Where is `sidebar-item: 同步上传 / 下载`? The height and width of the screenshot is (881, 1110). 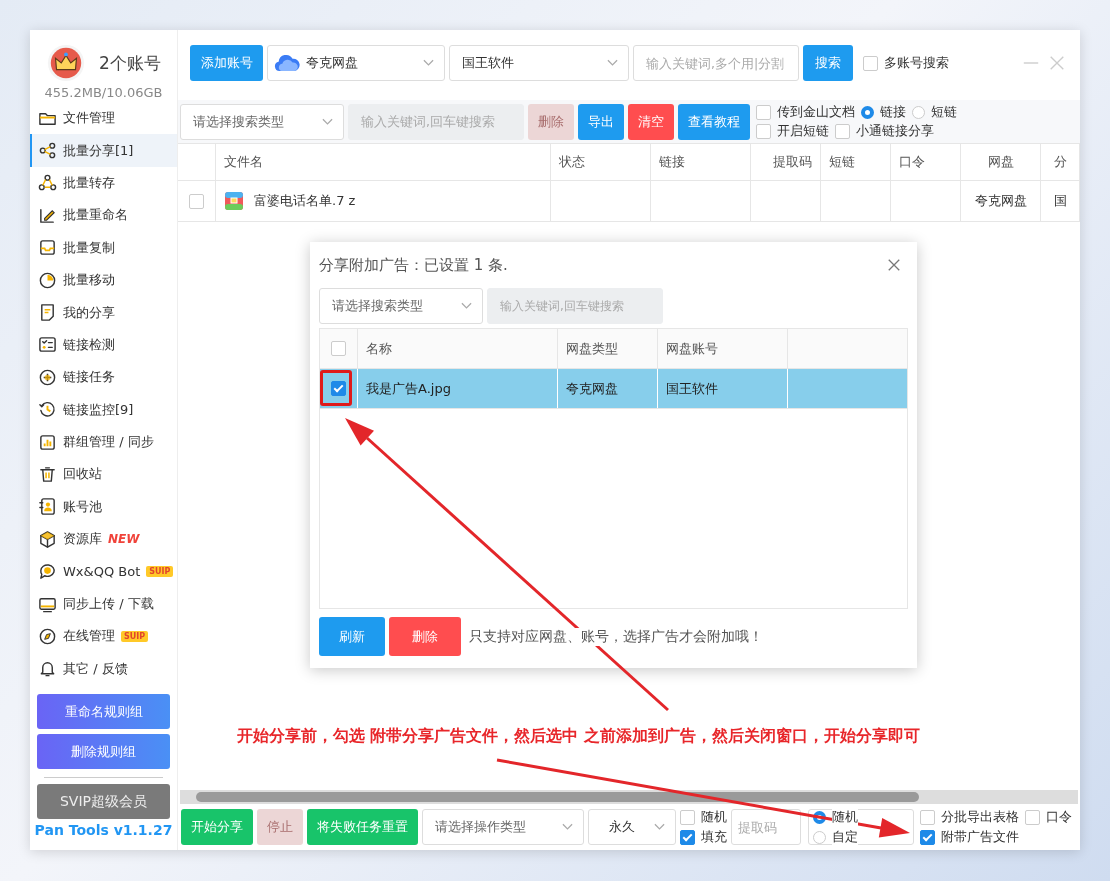 sidebar-item: 同步上传 / 下载 is located at coordinates (103, 604).